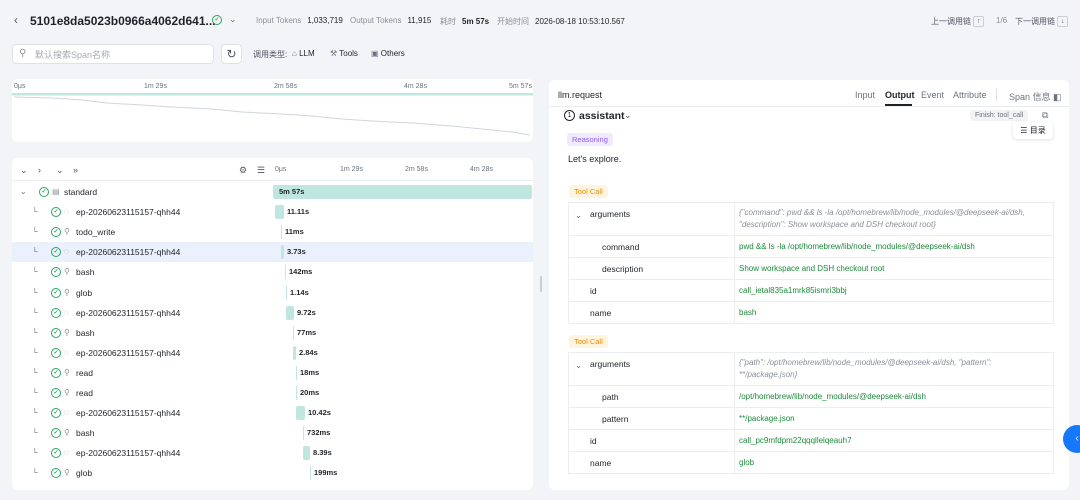 Image resolution: width=1080 pixels, height=500 pixels. I want to click on prev-trace-button: 上一调用链 ↑, so click(958, 22).